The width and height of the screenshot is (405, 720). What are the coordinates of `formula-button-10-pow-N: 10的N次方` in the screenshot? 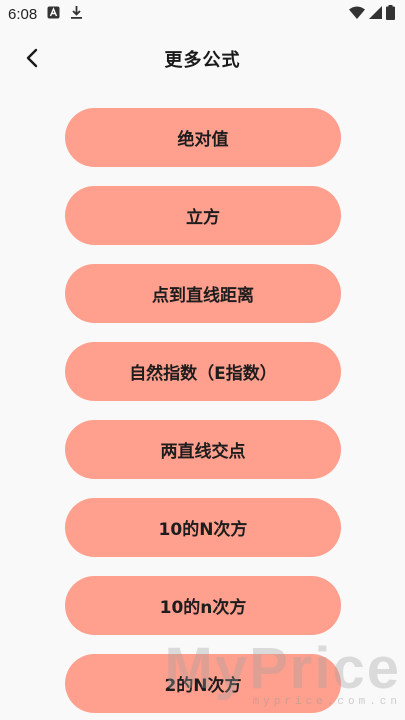 It's located at (203, 527).